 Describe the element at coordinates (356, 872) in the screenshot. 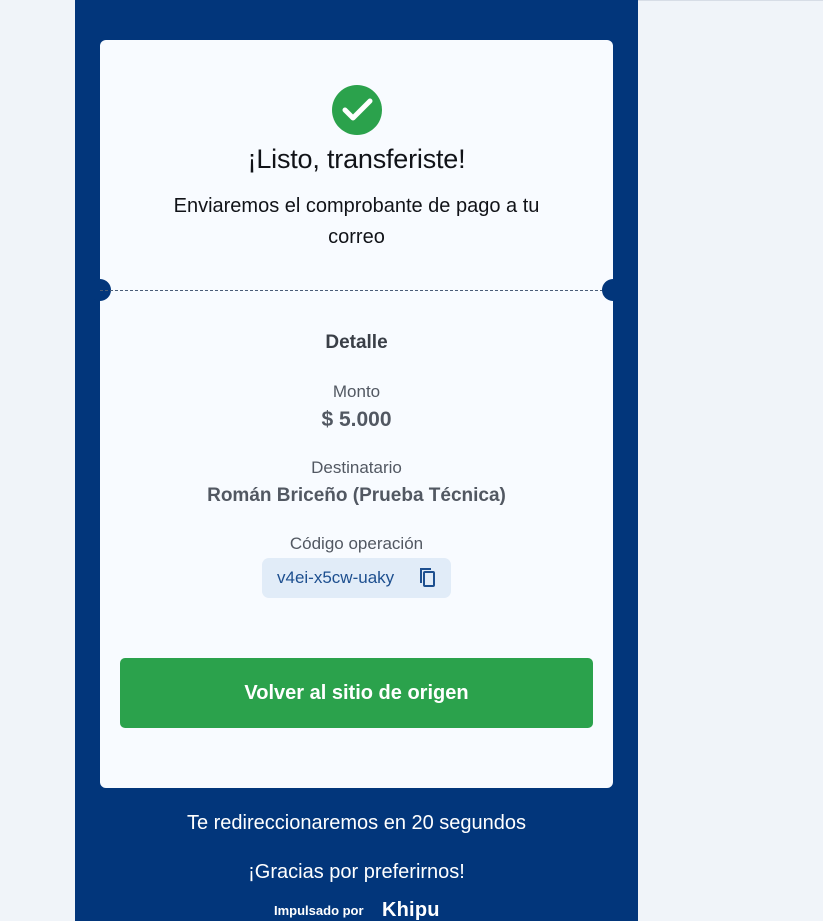

I see `thanks-message: ¡Gracias por preferirnos!` at that location.